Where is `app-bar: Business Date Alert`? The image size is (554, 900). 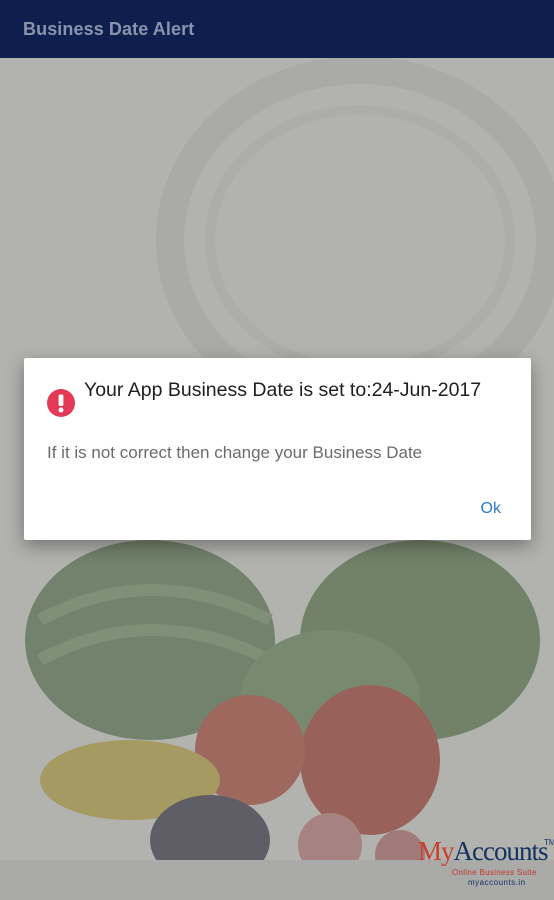
app-bar: Business Date Alert is located at coordinates (277, 29).